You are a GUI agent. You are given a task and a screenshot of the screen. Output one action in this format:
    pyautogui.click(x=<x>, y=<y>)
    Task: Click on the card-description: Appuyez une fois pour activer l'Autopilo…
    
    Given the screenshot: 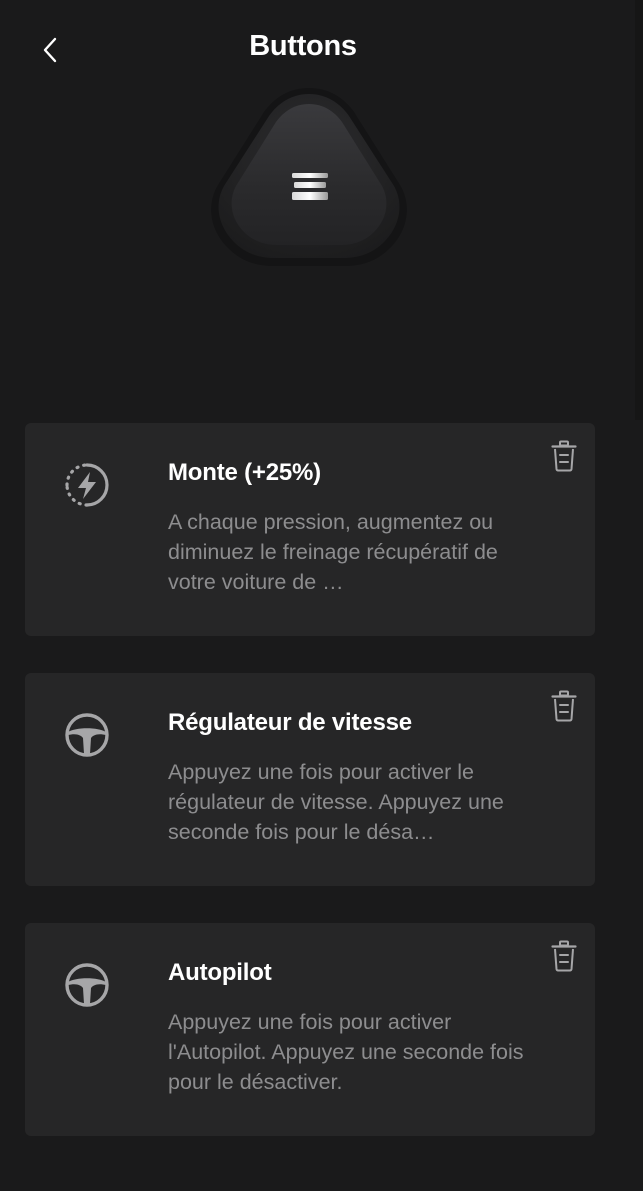 What is the action you would take?
    pyautogui.click(x=346, y=1052)
    